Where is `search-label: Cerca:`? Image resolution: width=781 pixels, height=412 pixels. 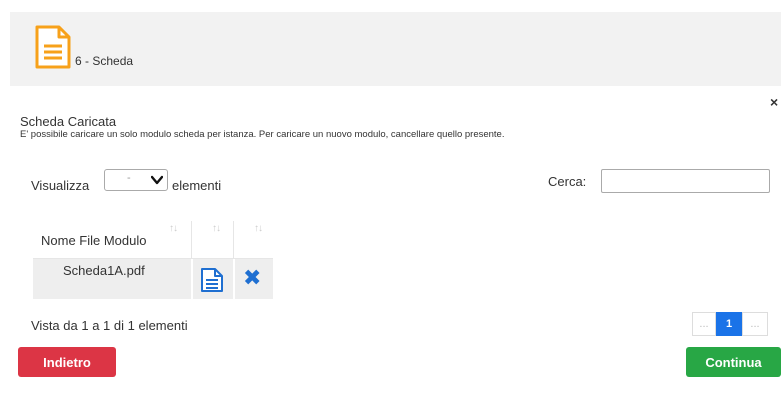
search-label: Cerca: is located at coordinates (567, 181).